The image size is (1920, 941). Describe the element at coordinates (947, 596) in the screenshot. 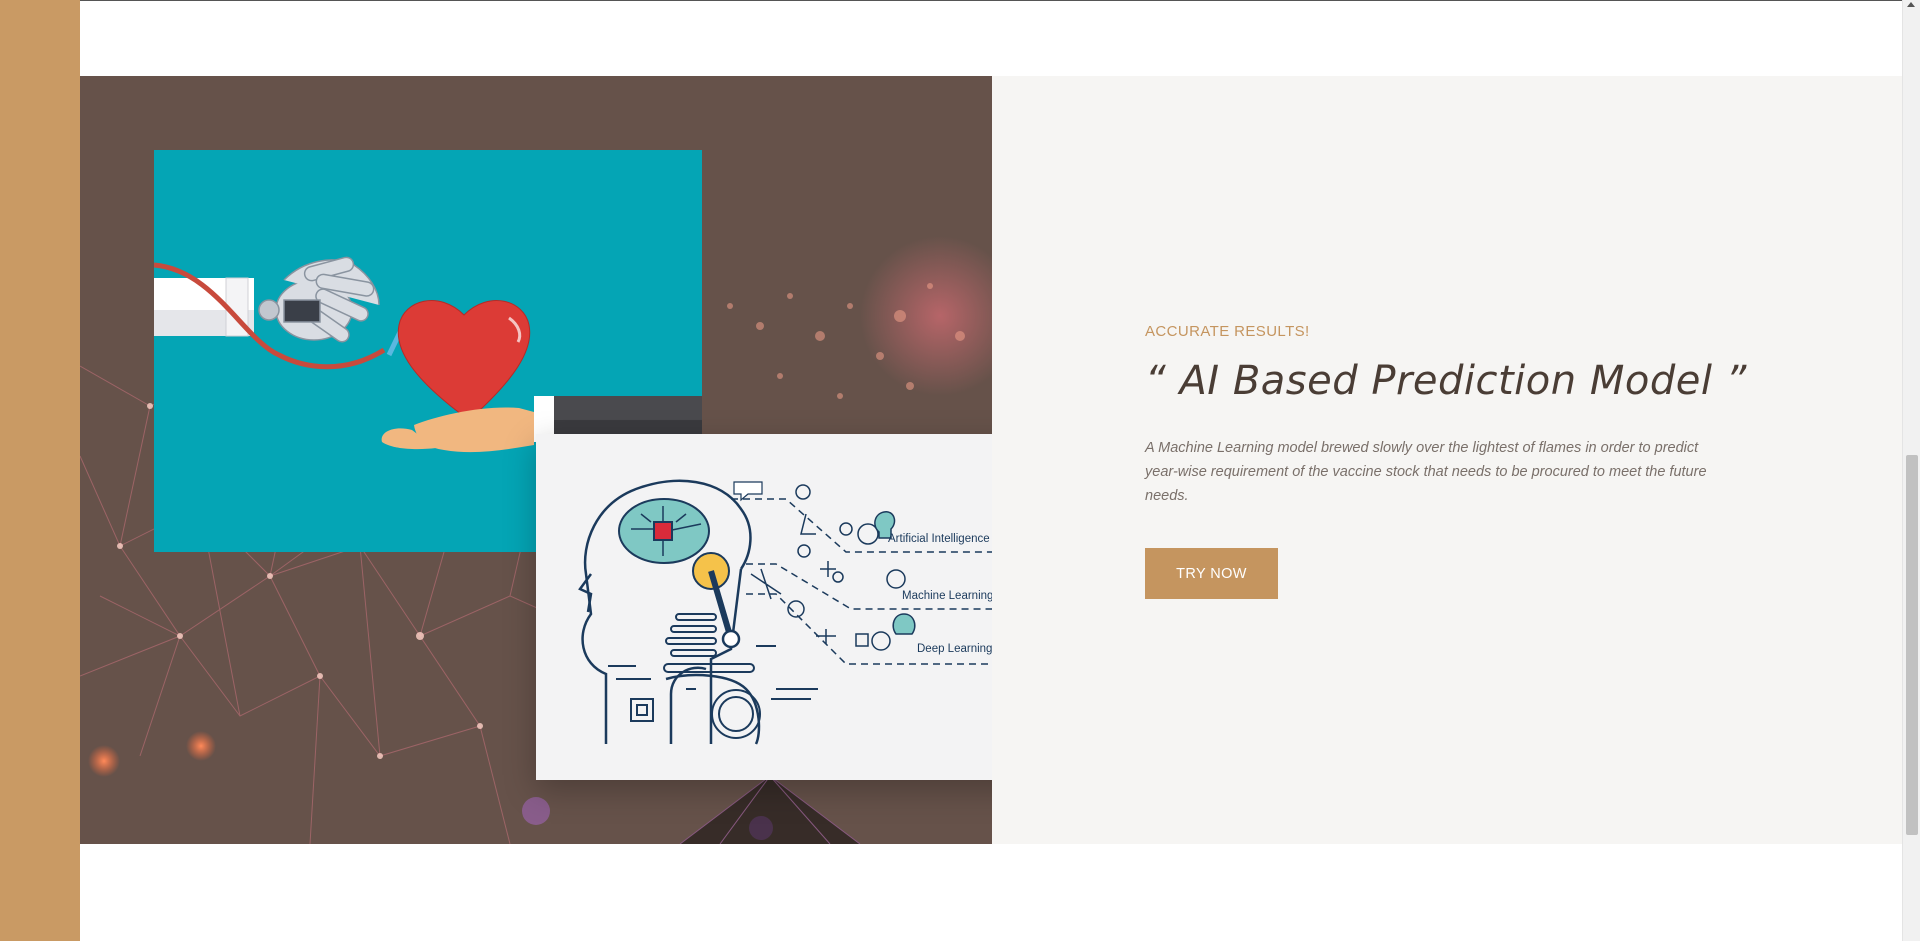

I see `label-machine-learning: Machine Learning` at that location.